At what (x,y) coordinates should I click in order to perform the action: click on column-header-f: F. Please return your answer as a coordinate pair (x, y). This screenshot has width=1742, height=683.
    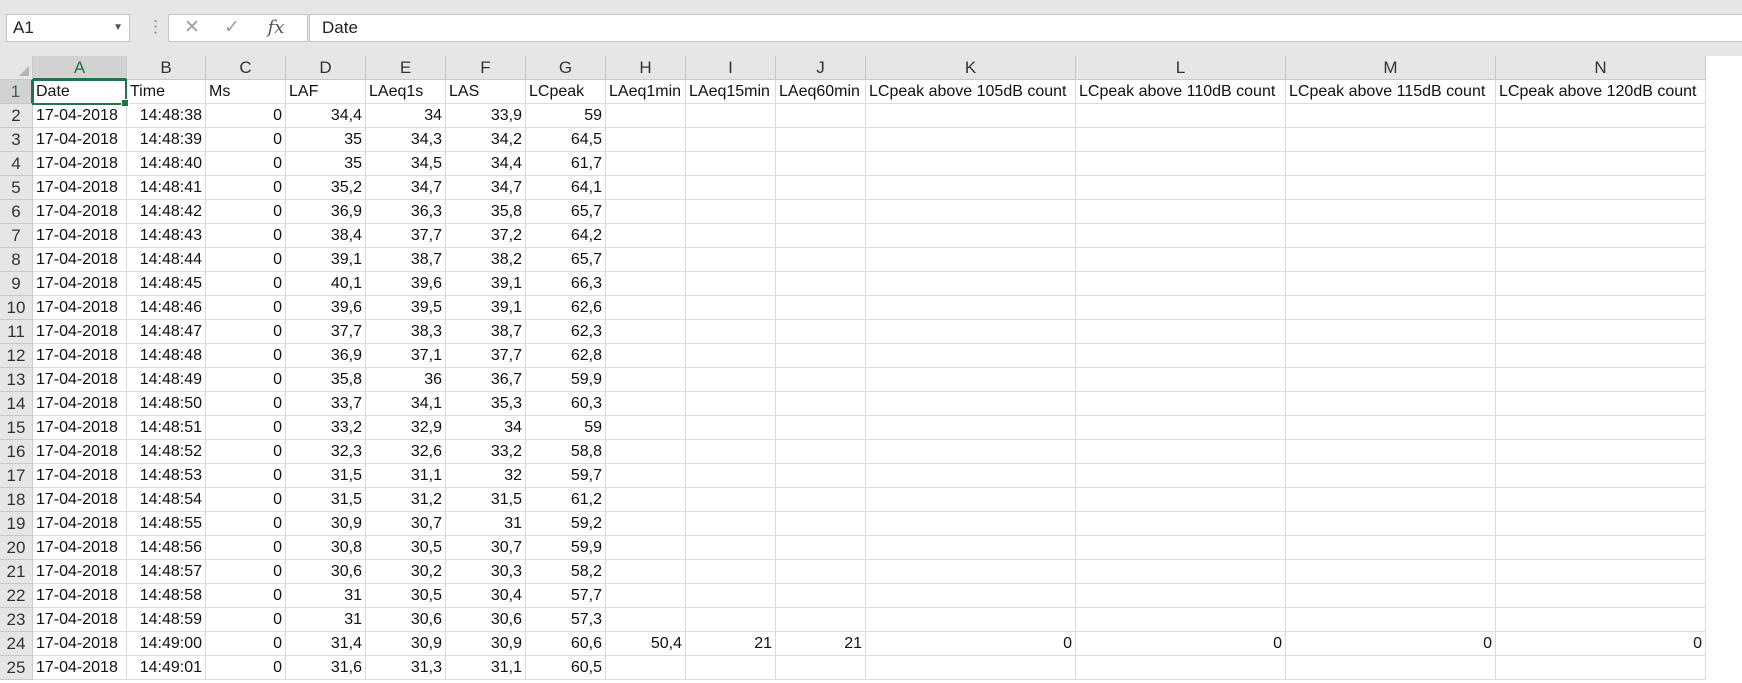
    Looking at the image, I should click on (486, 68).